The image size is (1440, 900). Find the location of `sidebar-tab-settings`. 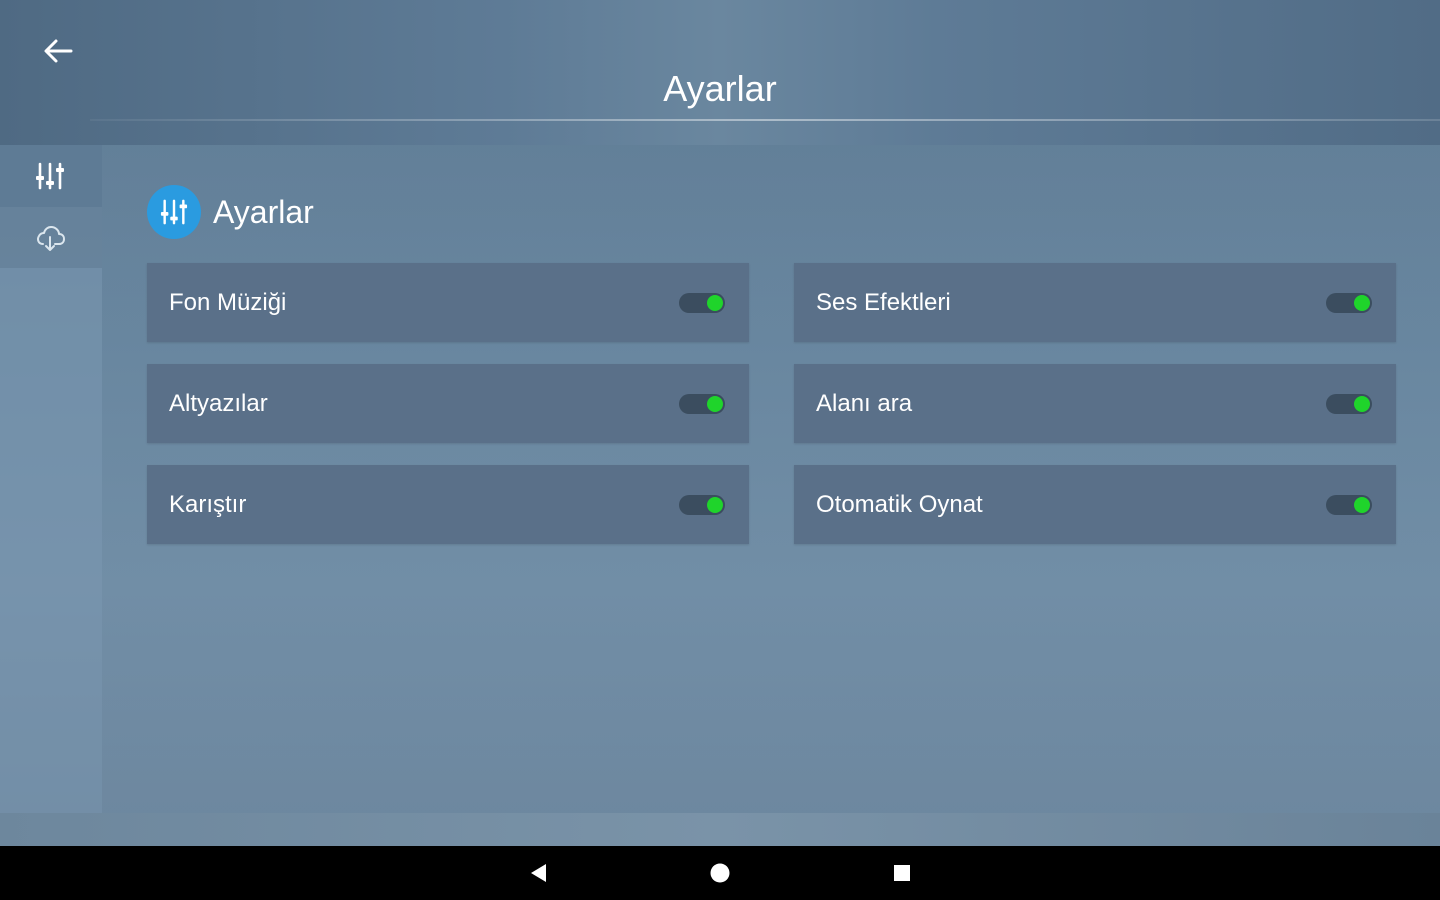

sidebar-tab-settings is located at coordinates (51, 176).